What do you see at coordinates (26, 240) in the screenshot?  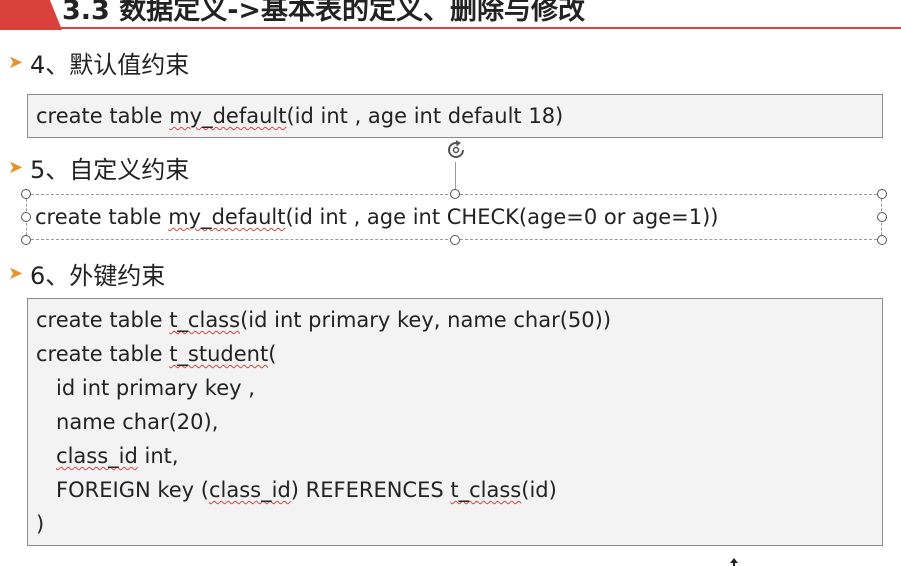 I see `resize-handle-bottom-left` at bounding box center [26, 240].